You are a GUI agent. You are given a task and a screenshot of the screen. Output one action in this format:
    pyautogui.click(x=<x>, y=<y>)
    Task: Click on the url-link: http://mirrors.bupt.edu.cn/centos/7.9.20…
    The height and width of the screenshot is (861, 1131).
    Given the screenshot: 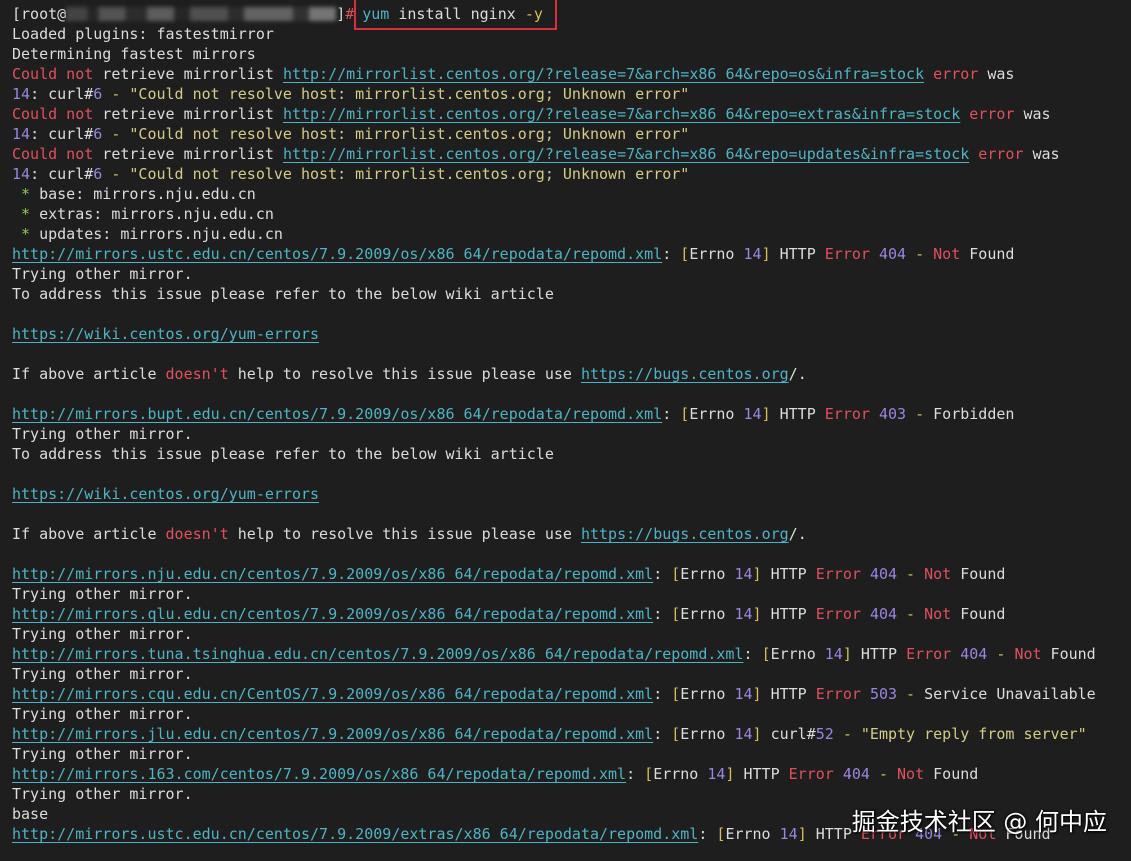 What is the action you would take?
    pyautogui.click(x=337, y=414)
    